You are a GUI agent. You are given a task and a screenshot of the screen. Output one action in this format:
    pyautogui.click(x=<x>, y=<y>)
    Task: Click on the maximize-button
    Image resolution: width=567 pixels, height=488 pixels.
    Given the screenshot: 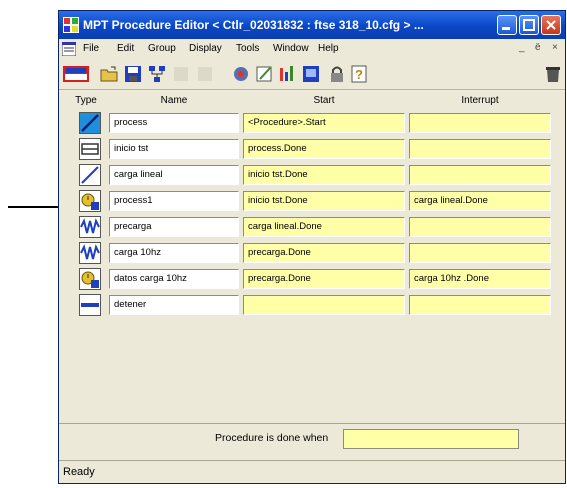 What is the action you would take?
    pyautogui.click(x=529, y=25)
    